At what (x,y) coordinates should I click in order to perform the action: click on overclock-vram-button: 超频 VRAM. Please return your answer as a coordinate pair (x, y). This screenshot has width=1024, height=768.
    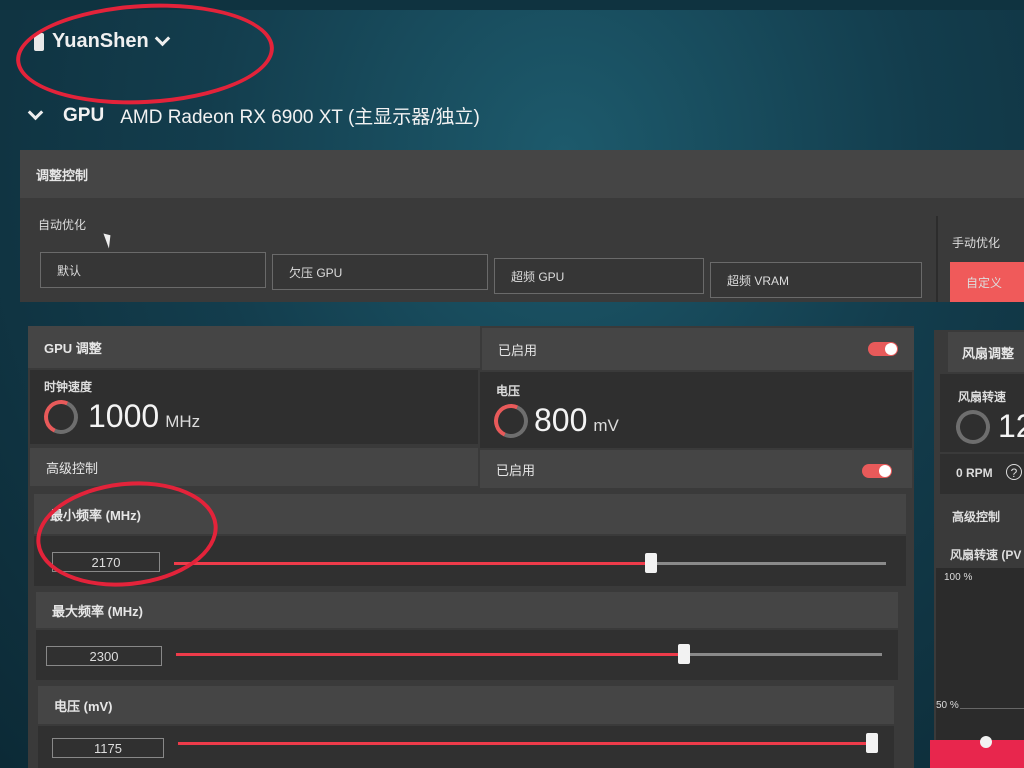
    Looking at the image, I should click on (816, 280).